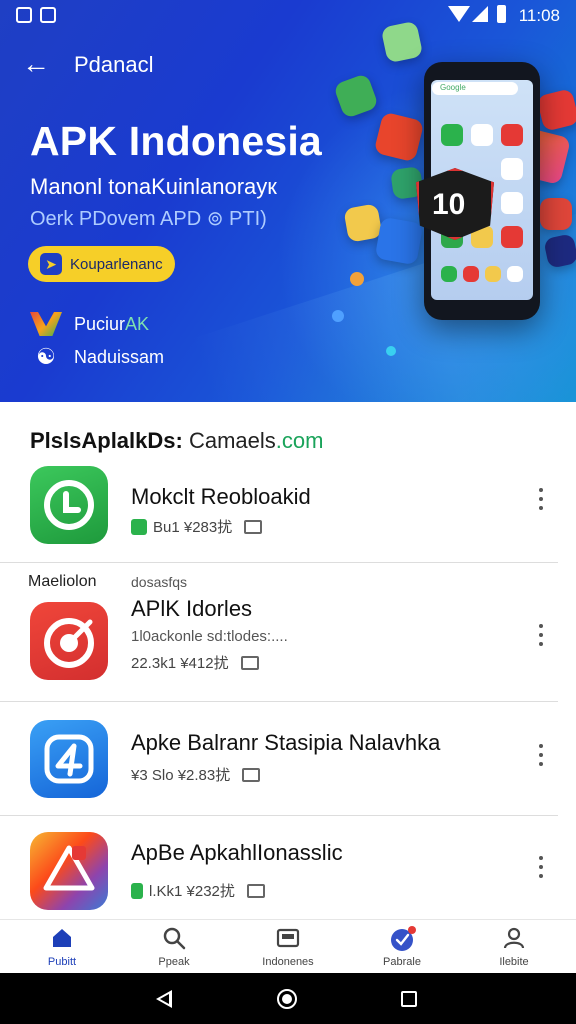 Image resolution: width=576 pixels, height=1024 pixels. I want to click on battery-icon, so click(501, 14).